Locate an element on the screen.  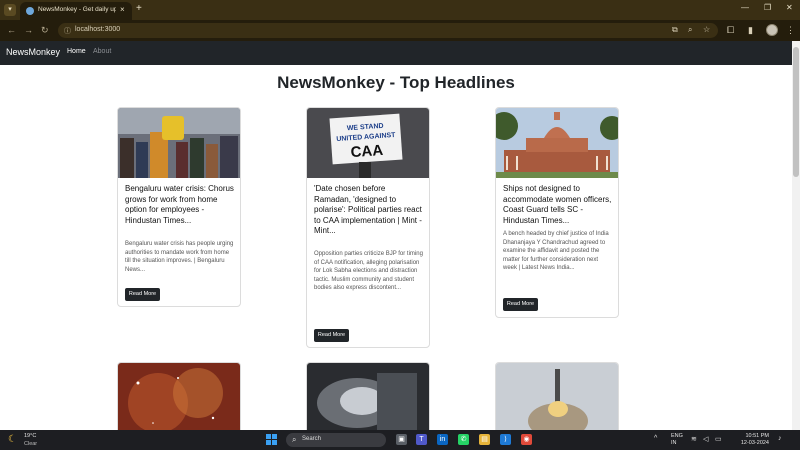
search-icon: ⌕ is located at coordinates (294, 439).